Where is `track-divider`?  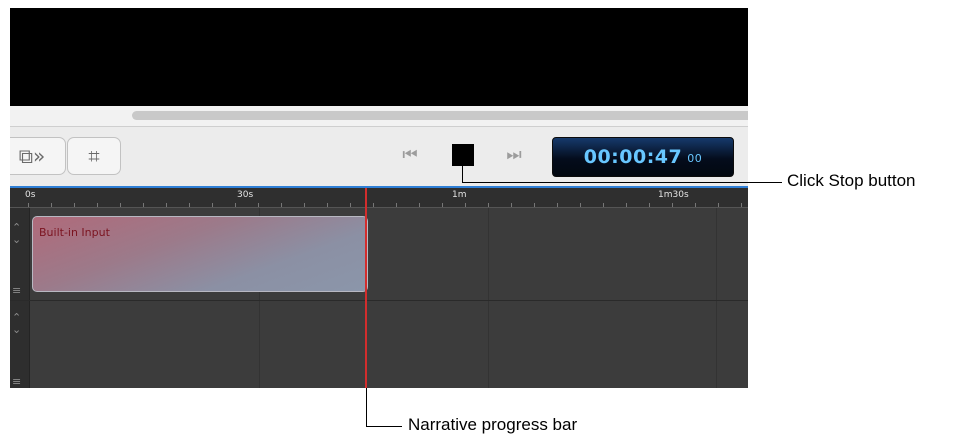
track-divider is located at coordinates (379, 300).